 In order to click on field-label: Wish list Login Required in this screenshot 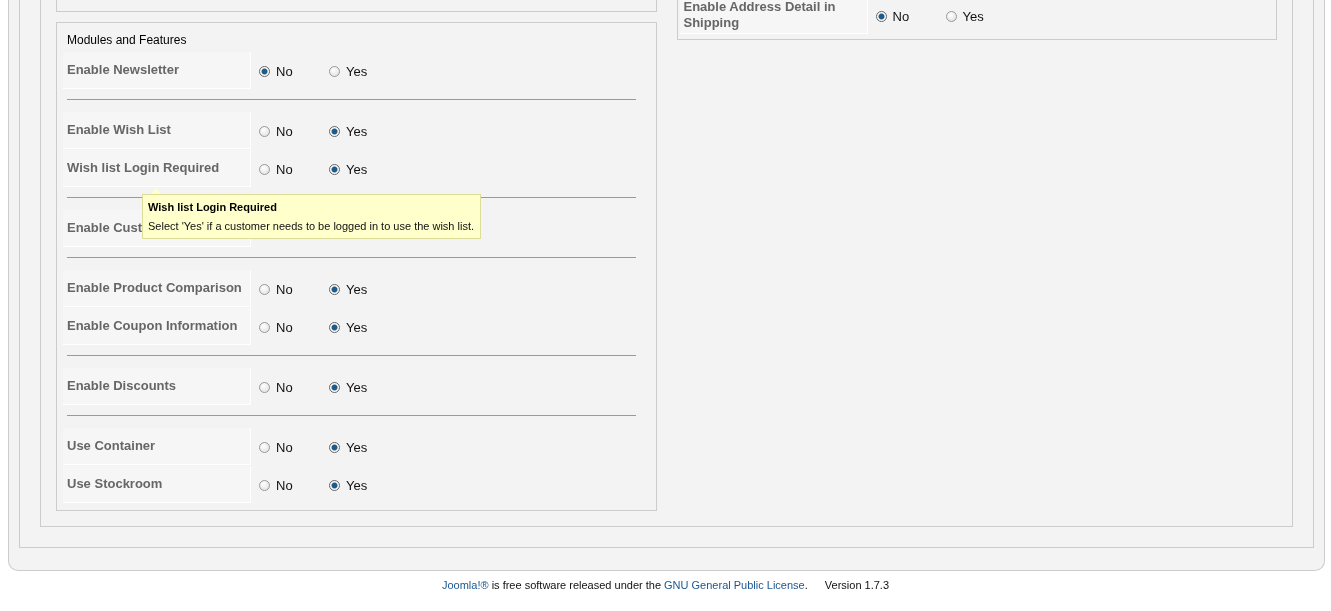, I will do `click(157, 168)`.